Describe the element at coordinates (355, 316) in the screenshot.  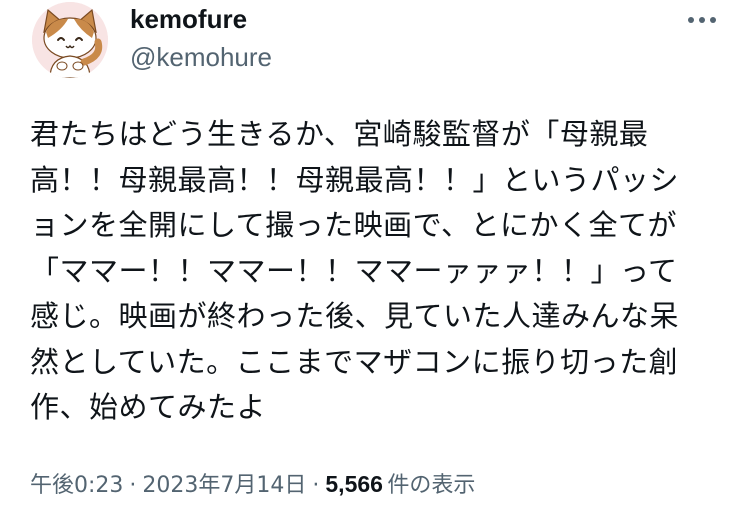
I see `tweet-text-line: 感じ。映画が終わった後、見ていた人達みんな呆` at that location.